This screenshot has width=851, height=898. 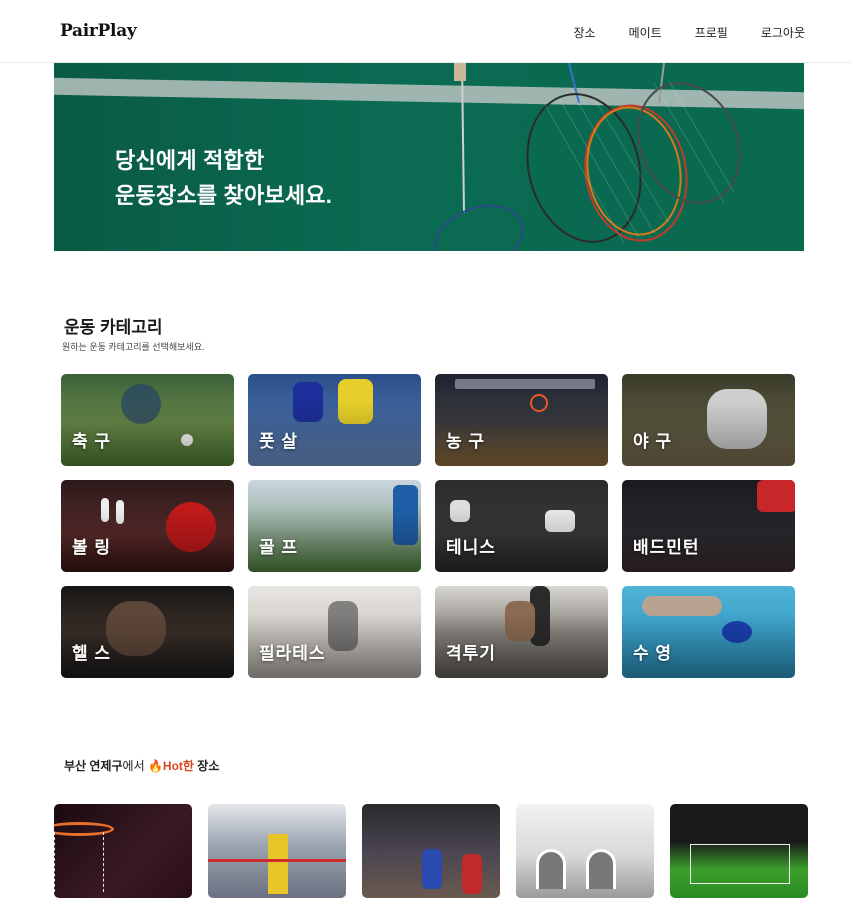 What do you see at coordinates (653, 441) in the screenshot?
I see `category-label: 야 구` at bounding box center [653, 441].